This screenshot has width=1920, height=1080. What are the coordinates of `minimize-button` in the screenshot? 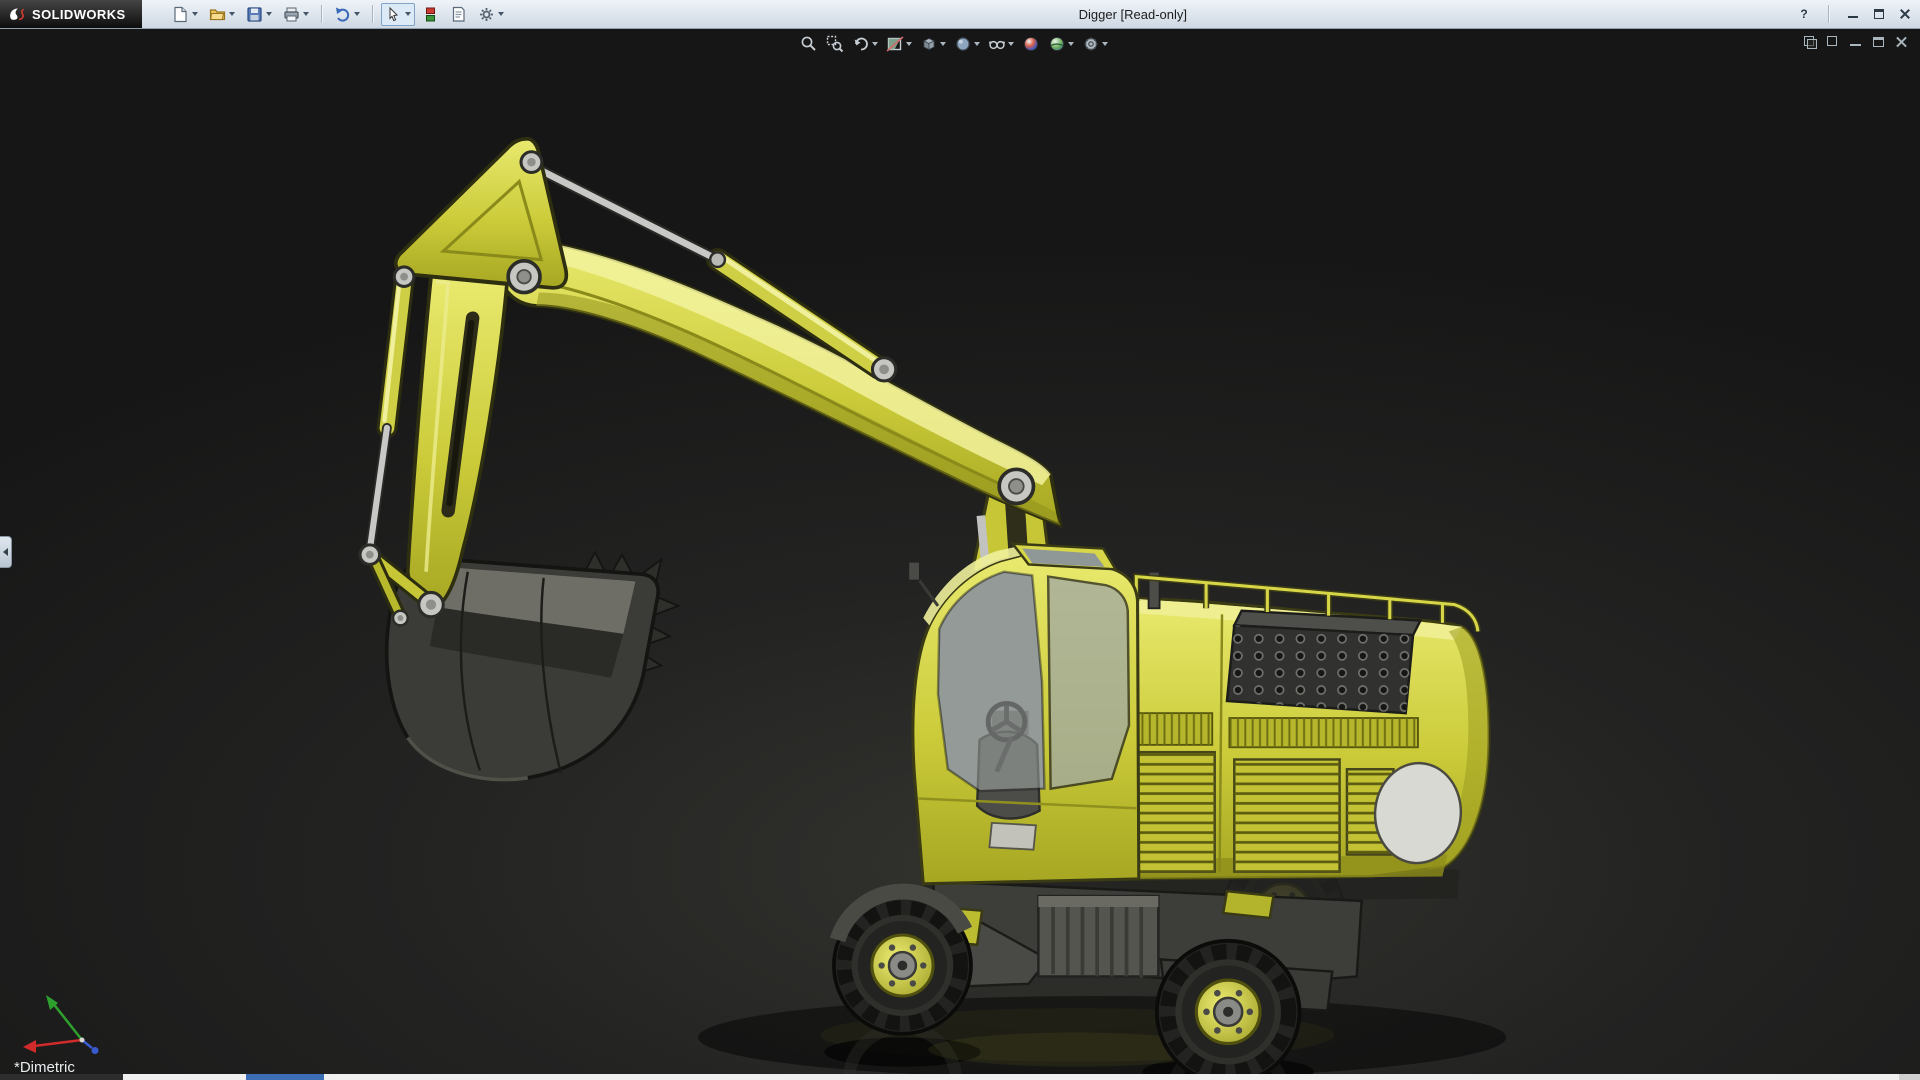 It's located at (1853, 14).